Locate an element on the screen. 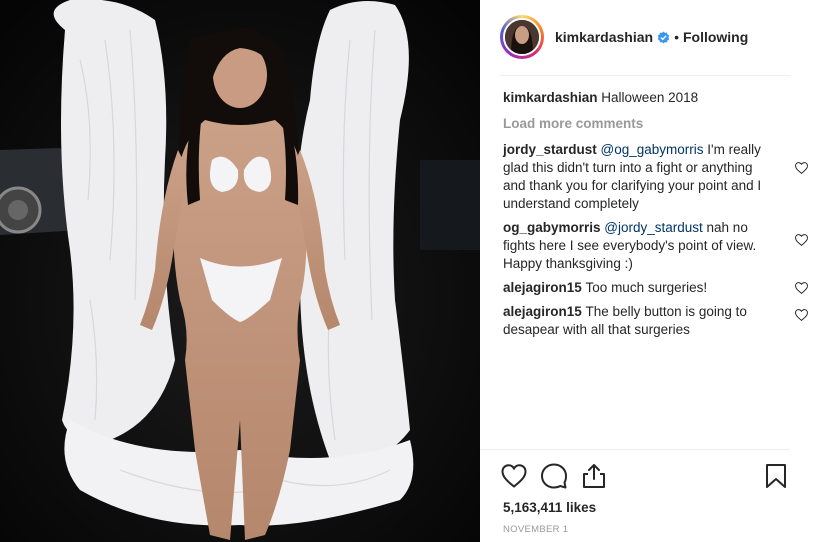  like-count: 5,163,411 likes is located at coordinates (549, 507).